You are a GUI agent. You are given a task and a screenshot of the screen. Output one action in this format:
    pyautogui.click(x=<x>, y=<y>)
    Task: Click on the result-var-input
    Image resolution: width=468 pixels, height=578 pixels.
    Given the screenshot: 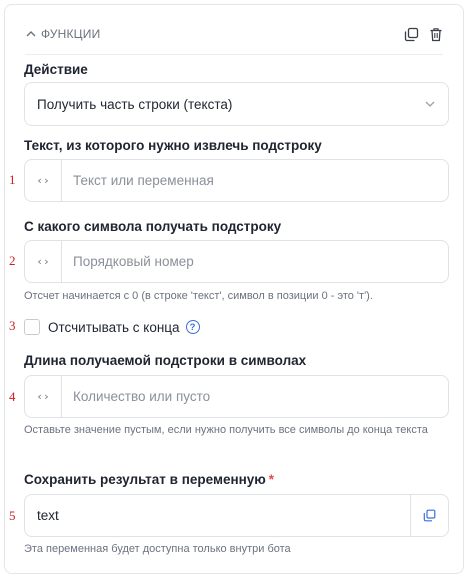 What is the action you would take?
    pyautogui.click(x=217, y=515)
    